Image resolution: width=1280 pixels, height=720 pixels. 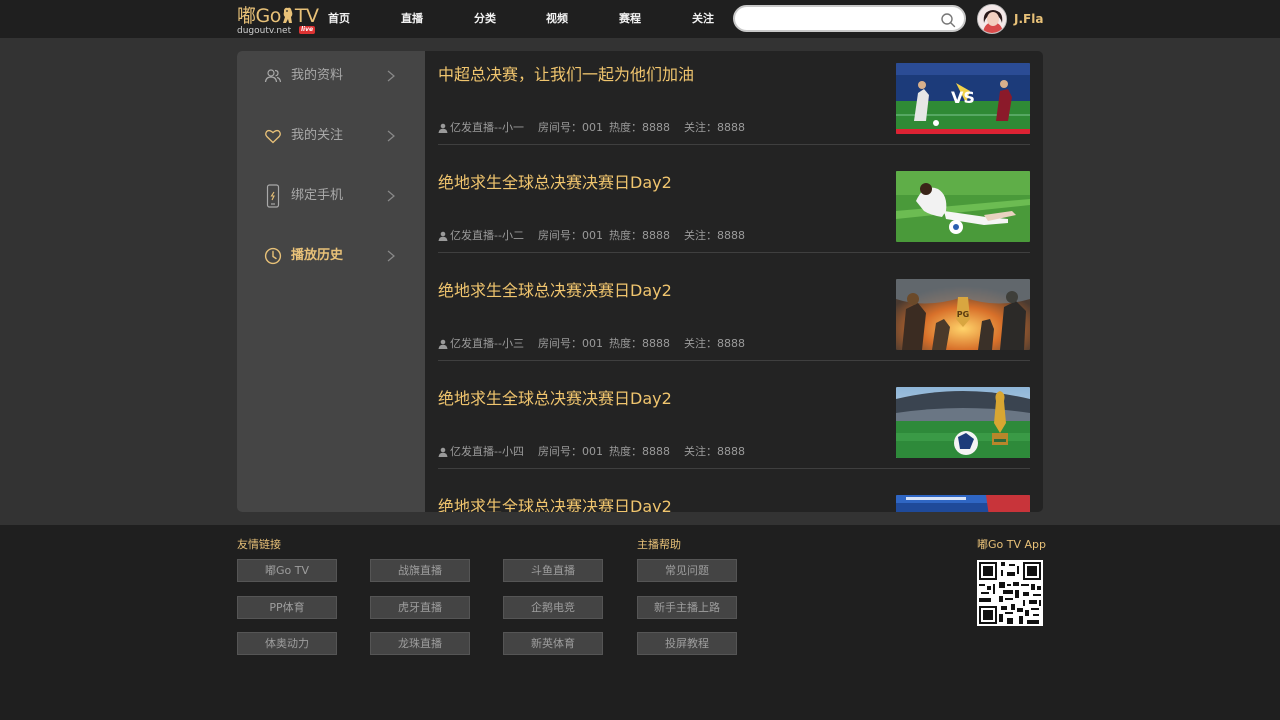 What do you see at coordinates (630, 19) in the screenshot?
I see `nav-schedule: 赛程` at bounding box center [630, 19].